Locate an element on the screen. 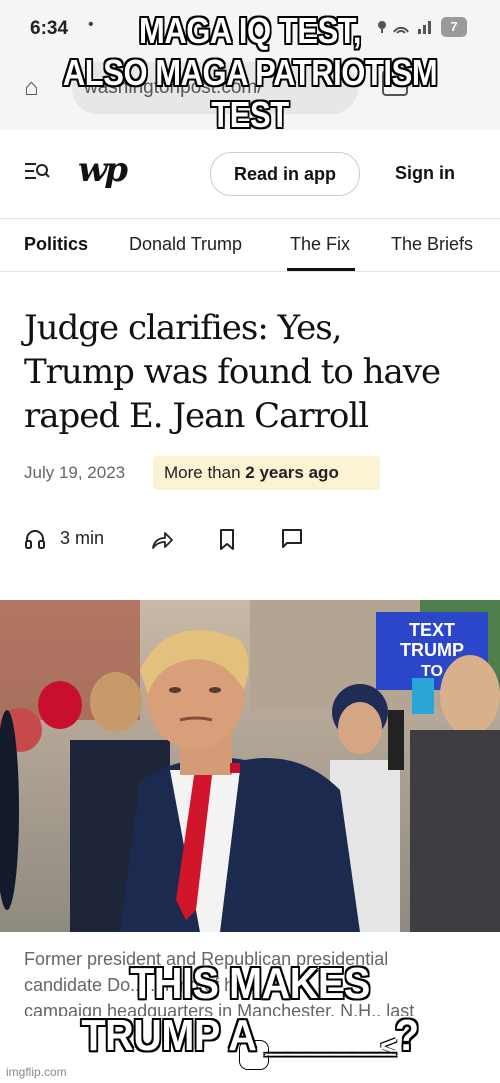 The height and width of the screenshot is (1083, 500). headline-line: Trump was found to have is located at coordinates (232, 372).